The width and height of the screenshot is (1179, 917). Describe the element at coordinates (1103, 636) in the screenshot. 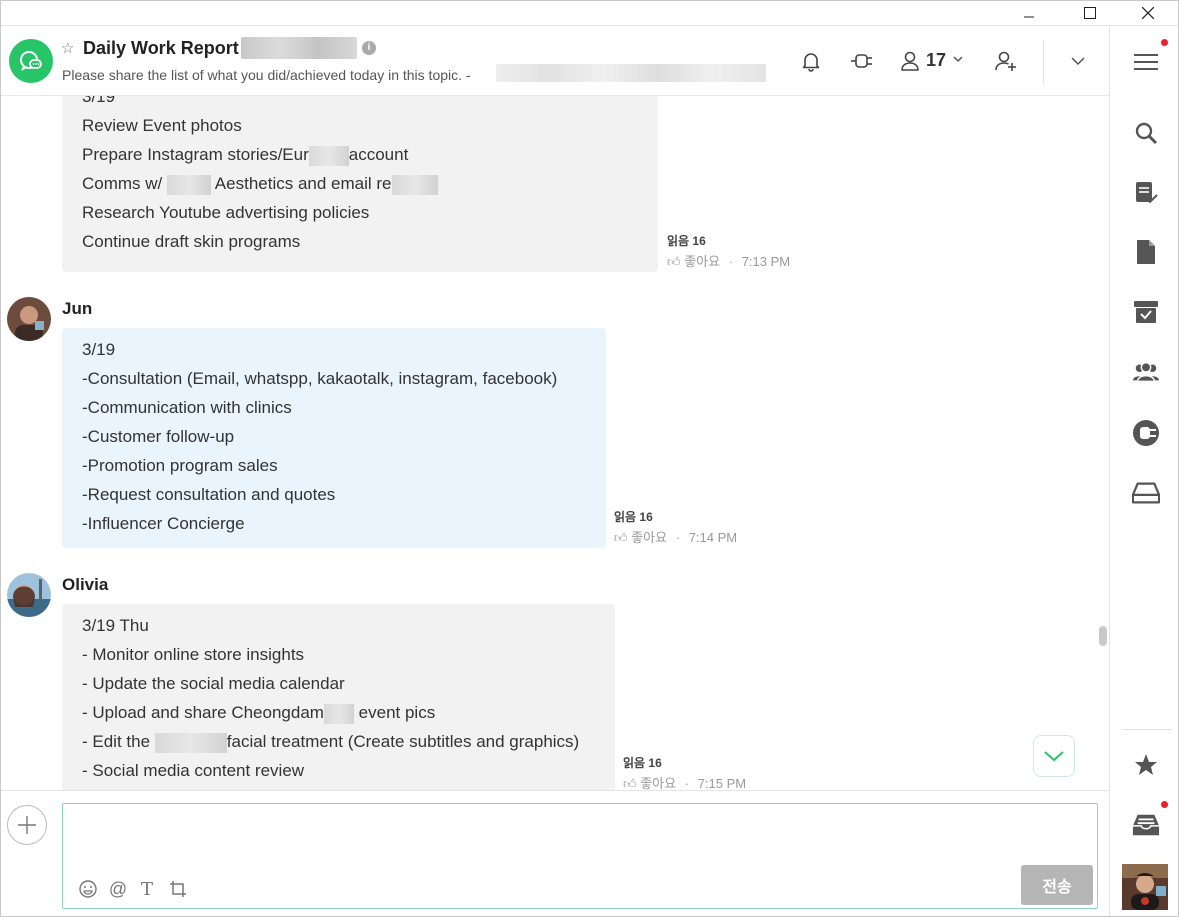

I see `scrollbar-thumb` at that location.